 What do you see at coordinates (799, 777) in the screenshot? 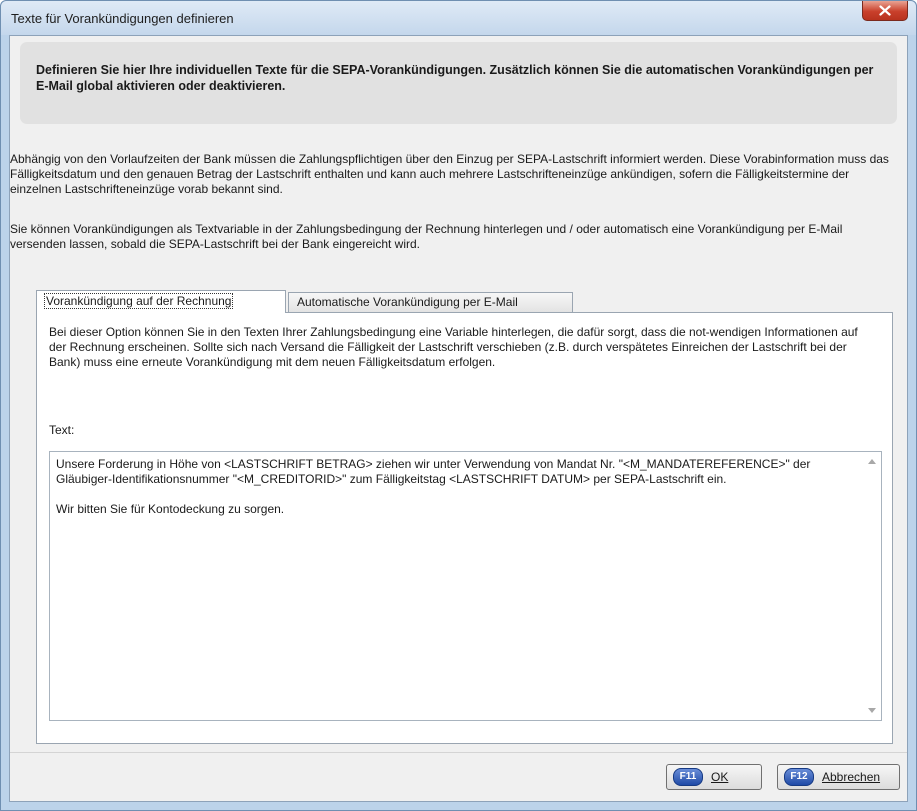
I see `f12-key-icon: F12` at bounding box center [799, 777].